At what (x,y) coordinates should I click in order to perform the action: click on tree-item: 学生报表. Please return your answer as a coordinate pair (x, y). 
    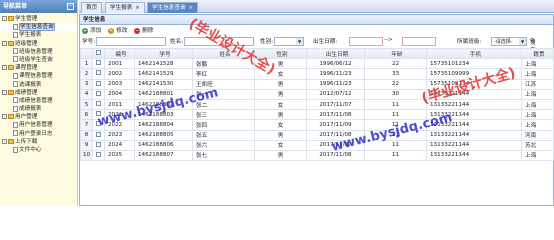
    Looking at the image, I should click on (38, 35).